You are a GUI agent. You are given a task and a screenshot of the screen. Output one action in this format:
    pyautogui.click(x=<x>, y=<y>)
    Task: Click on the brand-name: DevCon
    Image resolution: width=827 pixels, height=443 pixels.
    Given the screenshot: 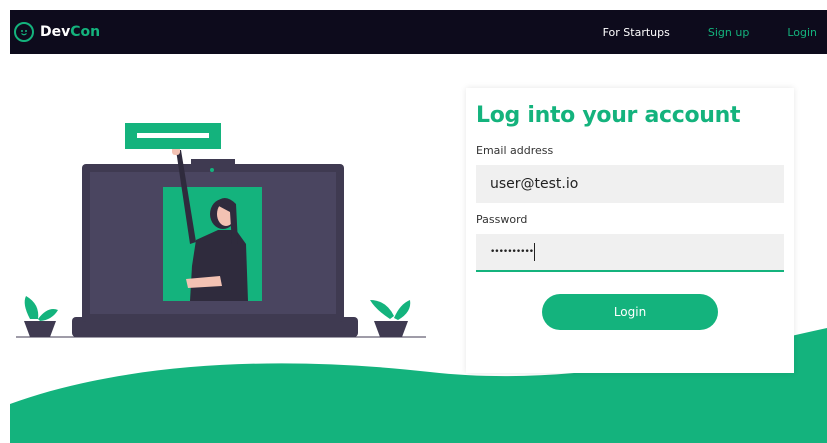 What is the action you would take?
    pyautogui.click(x=70, y=32)
    